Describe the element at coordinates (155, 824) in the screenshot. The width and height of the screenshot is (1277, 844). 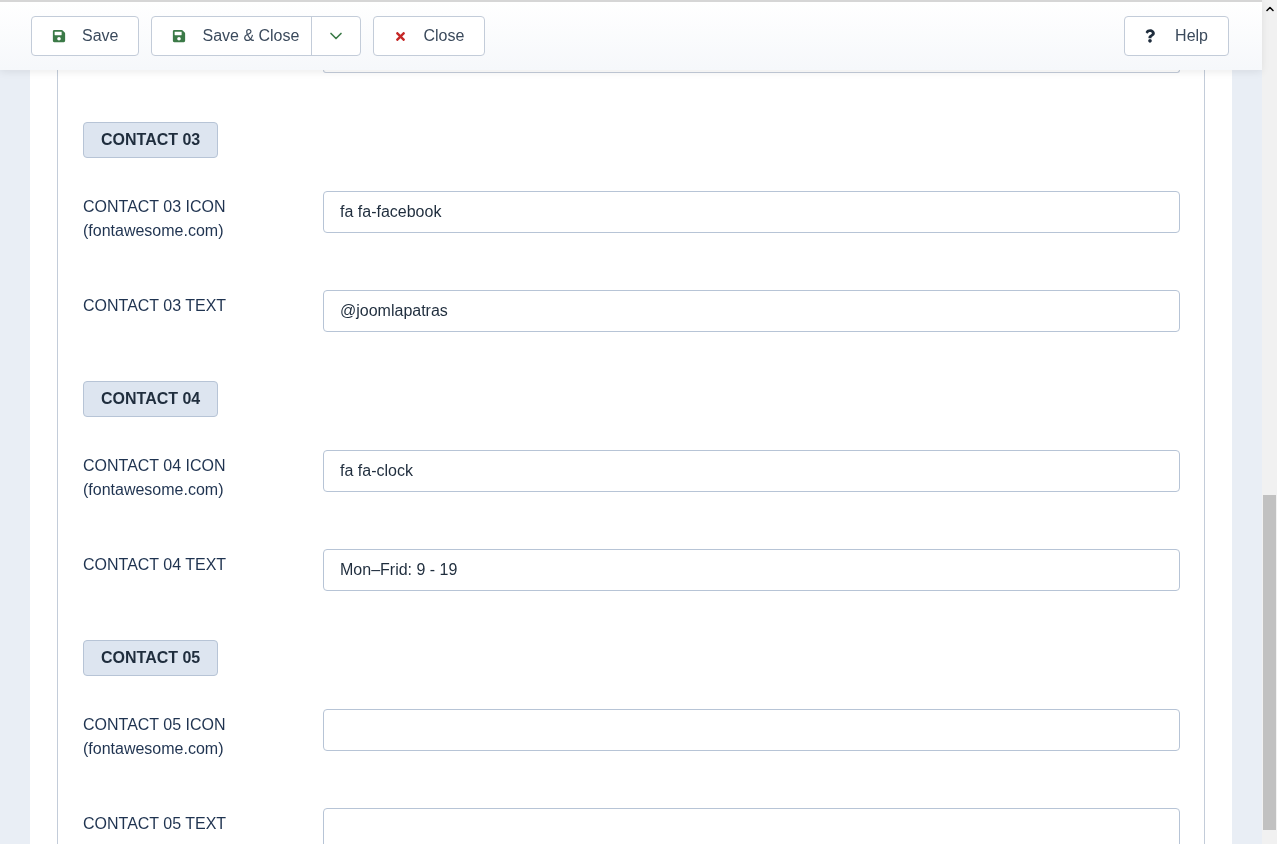
I see `field-label: CONTACT 05 TEXT` at that location.